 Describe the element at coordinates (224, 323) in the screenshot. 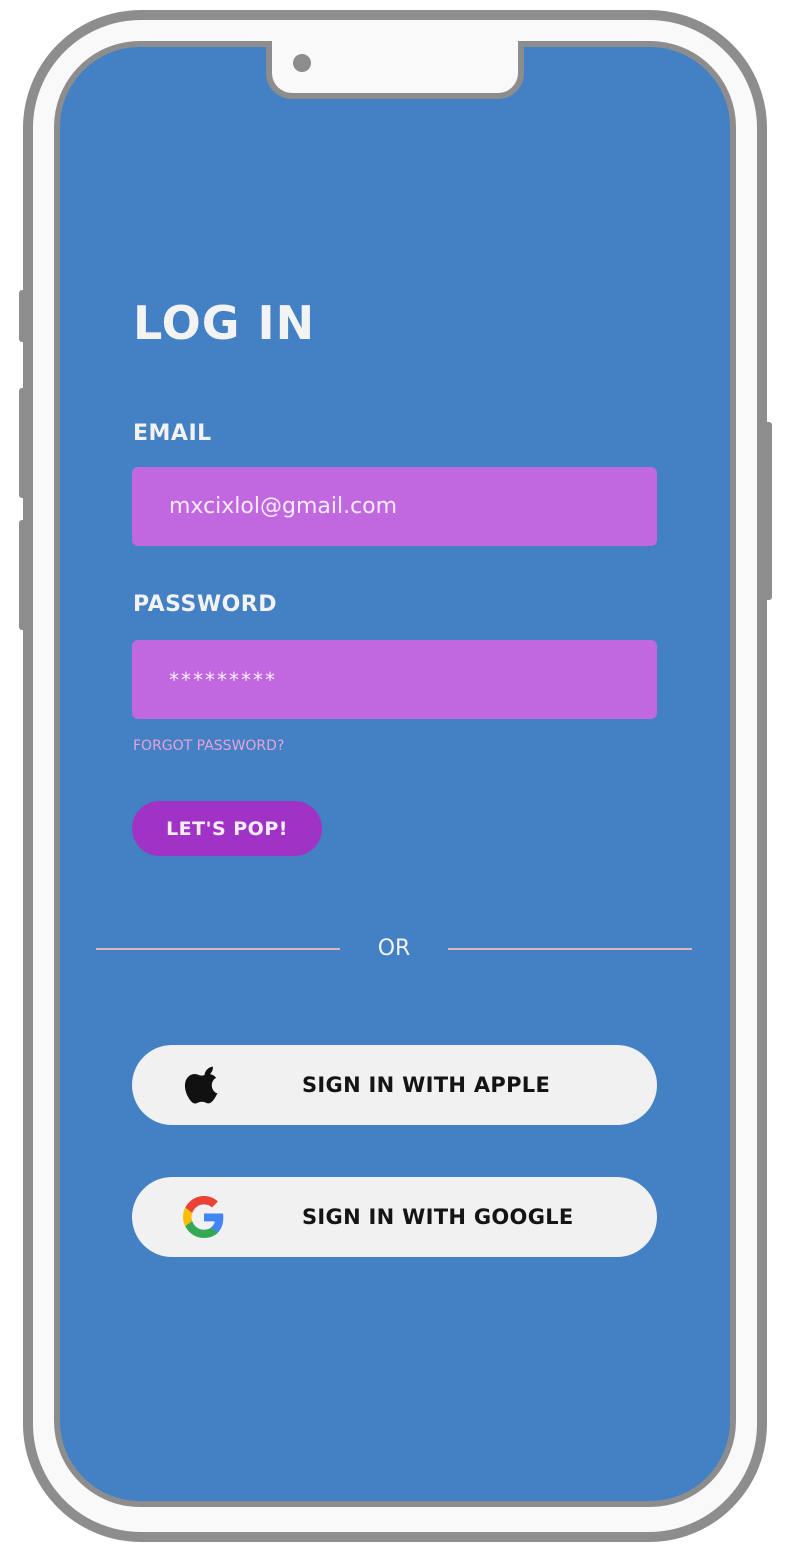

I see `page-title: LOG IN` at that location.